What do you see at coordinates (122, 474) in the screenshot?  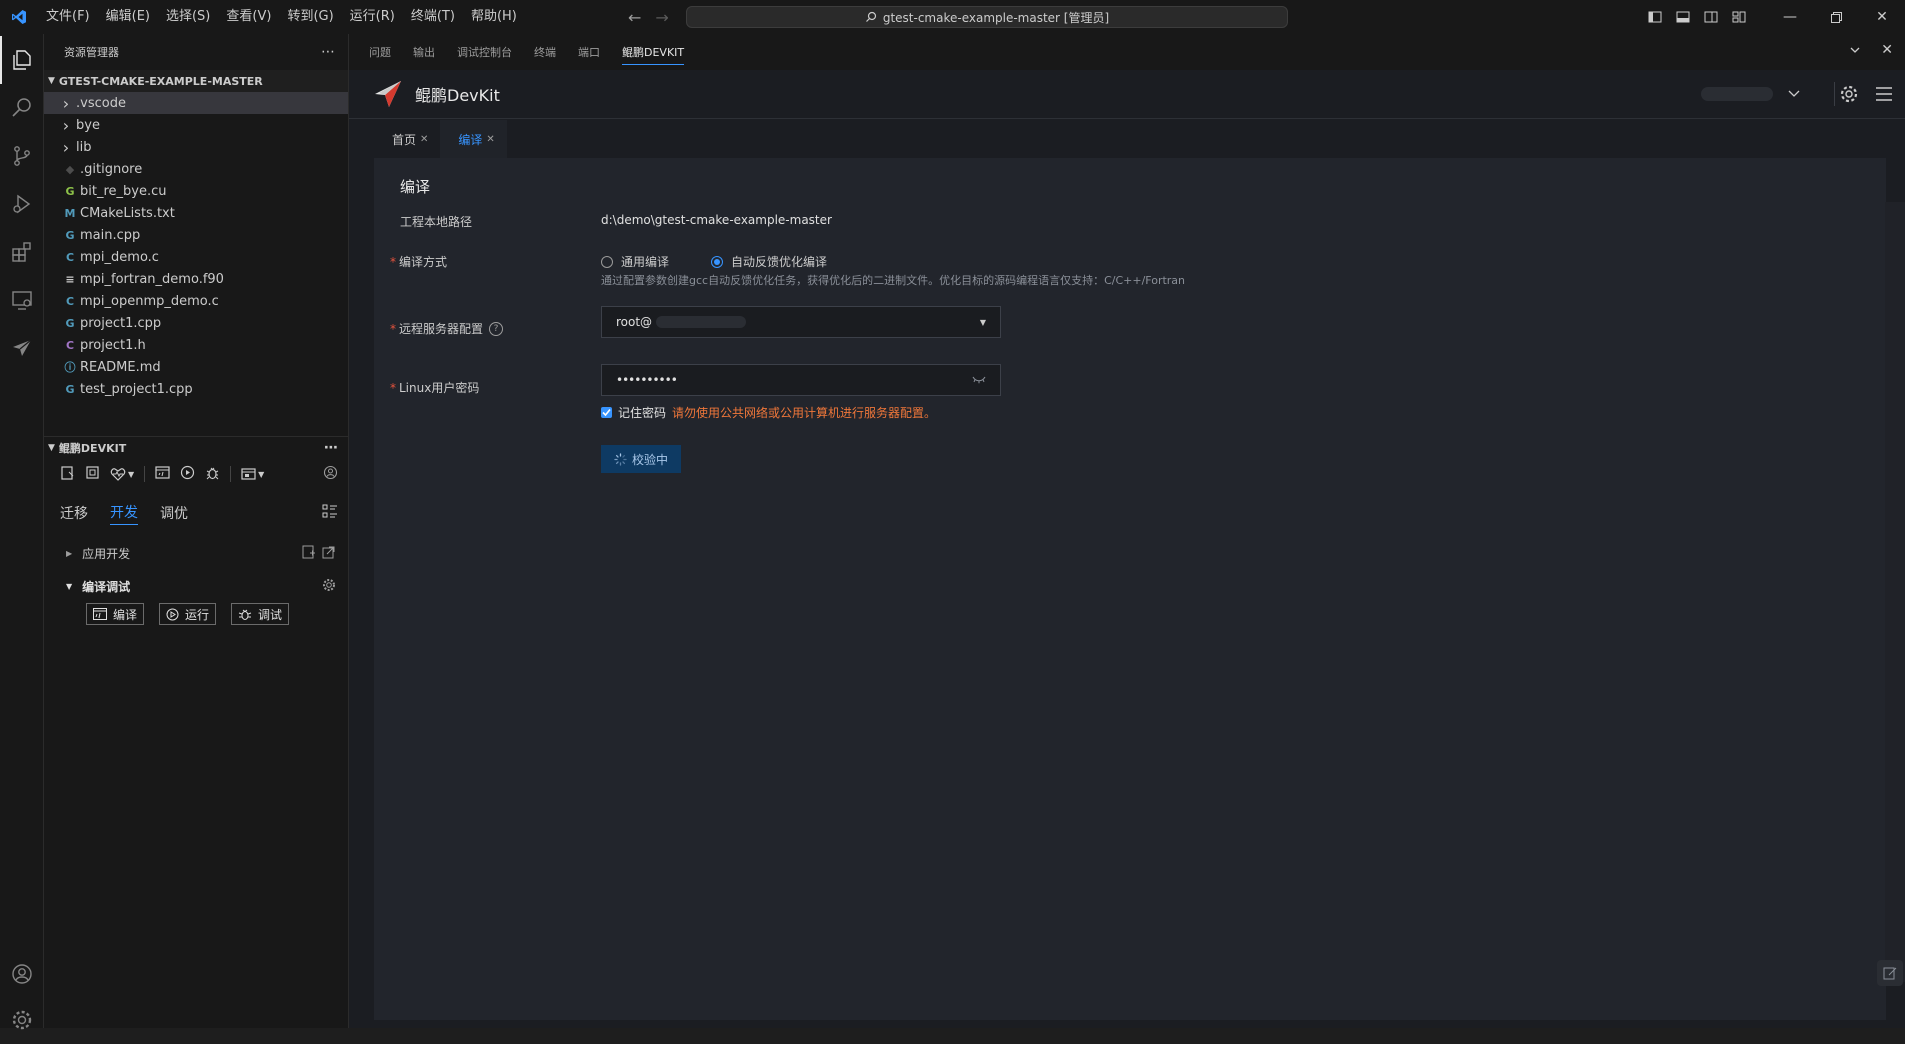 I see `health-check-icon: ▼` at bounding box center [122, 474].